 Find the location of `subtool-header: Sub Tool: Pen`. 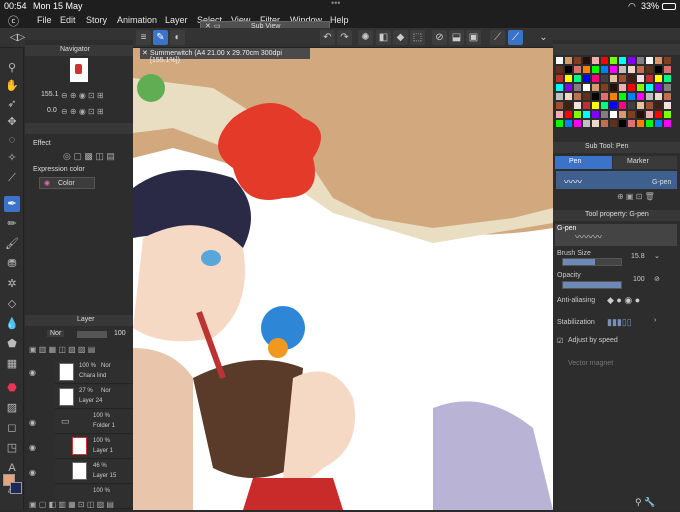

subtool-header: Sub Tool: Pen is located at coordinates (616, 147).